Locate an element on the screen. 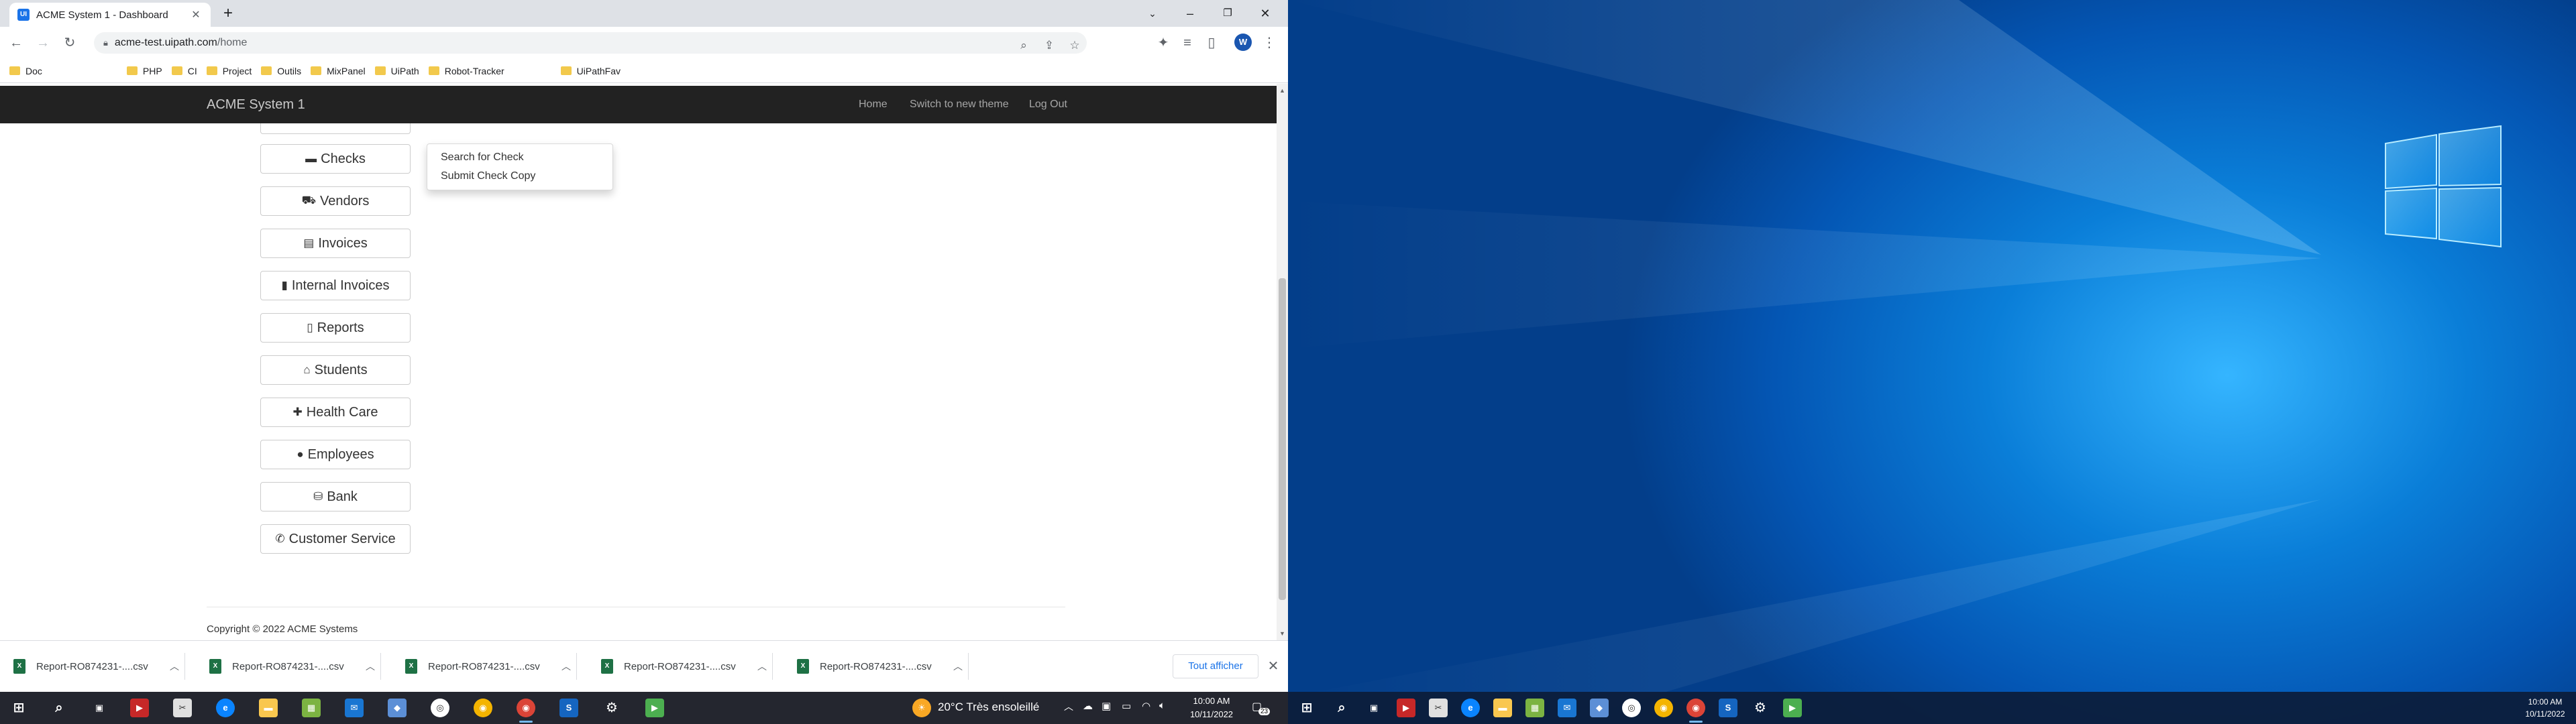  bookmark-ci: CI is located at coordinates (184, 71).